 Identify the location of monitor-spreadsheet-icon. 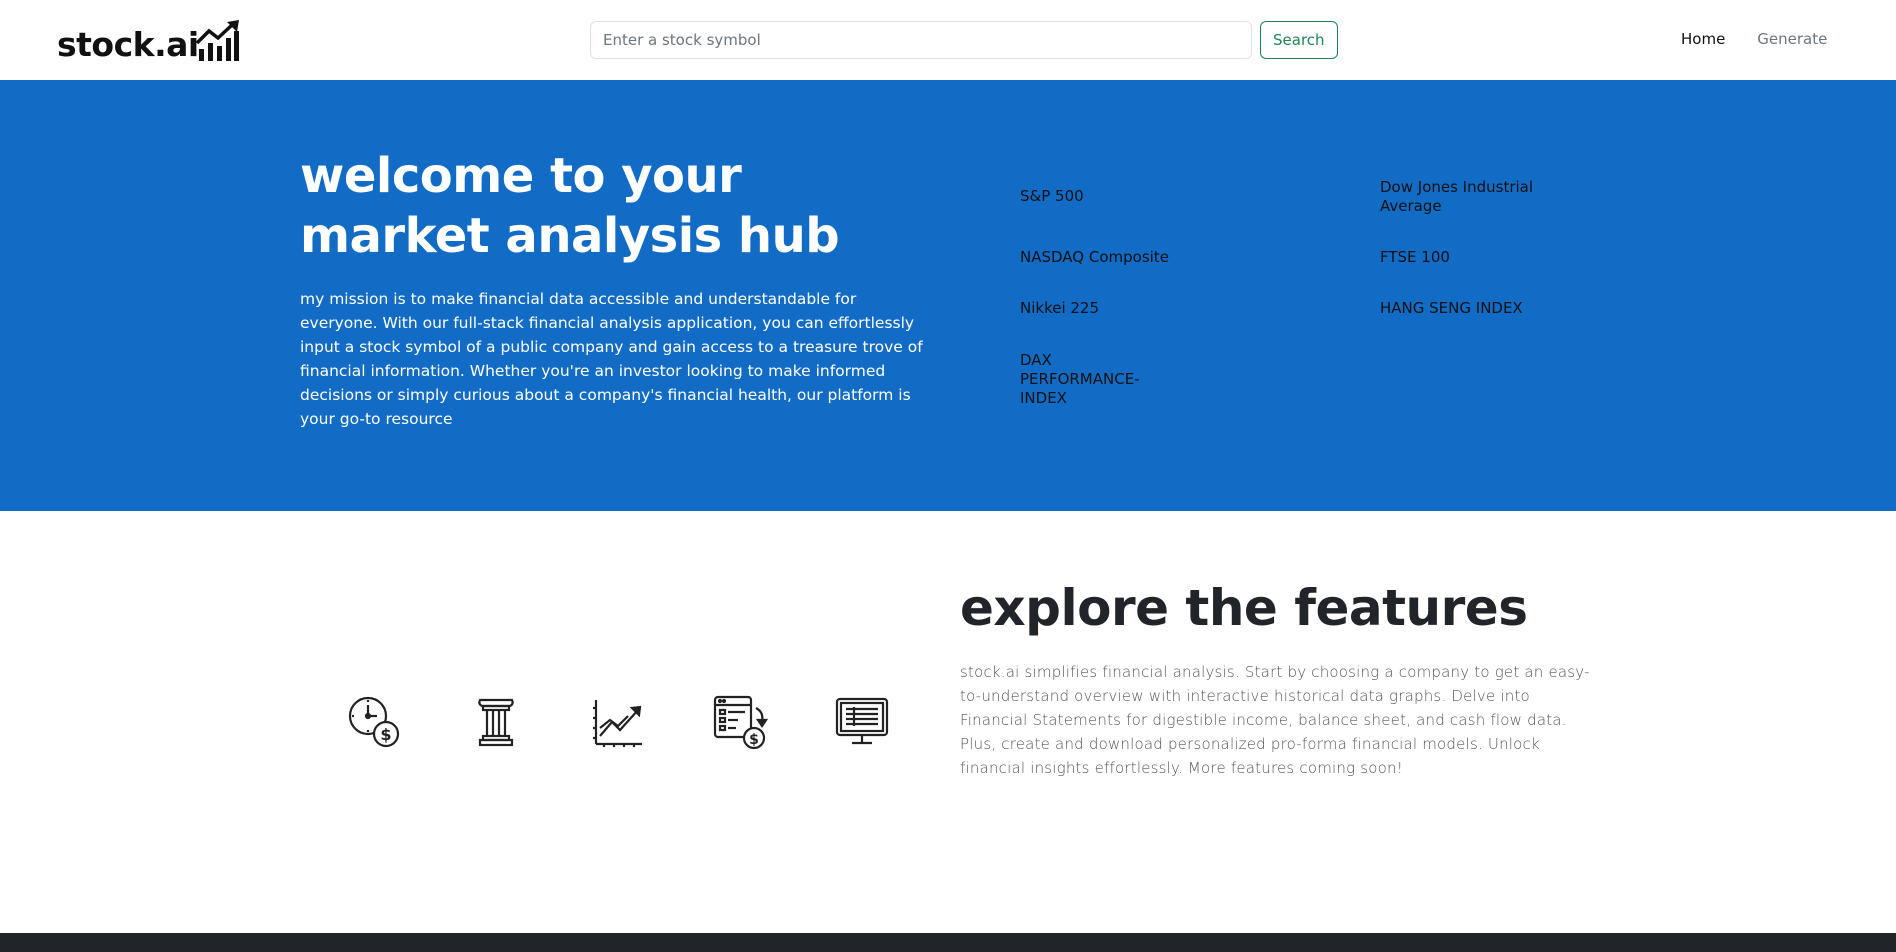
(862, 721).